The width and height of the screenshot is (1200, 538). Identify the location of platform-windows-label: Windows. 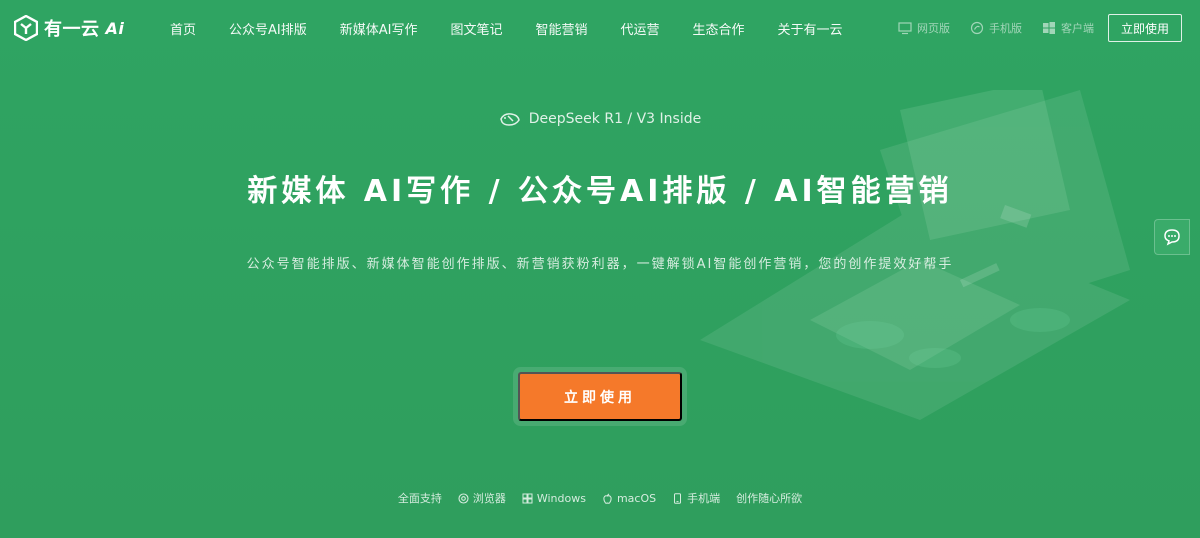
(561, 498).